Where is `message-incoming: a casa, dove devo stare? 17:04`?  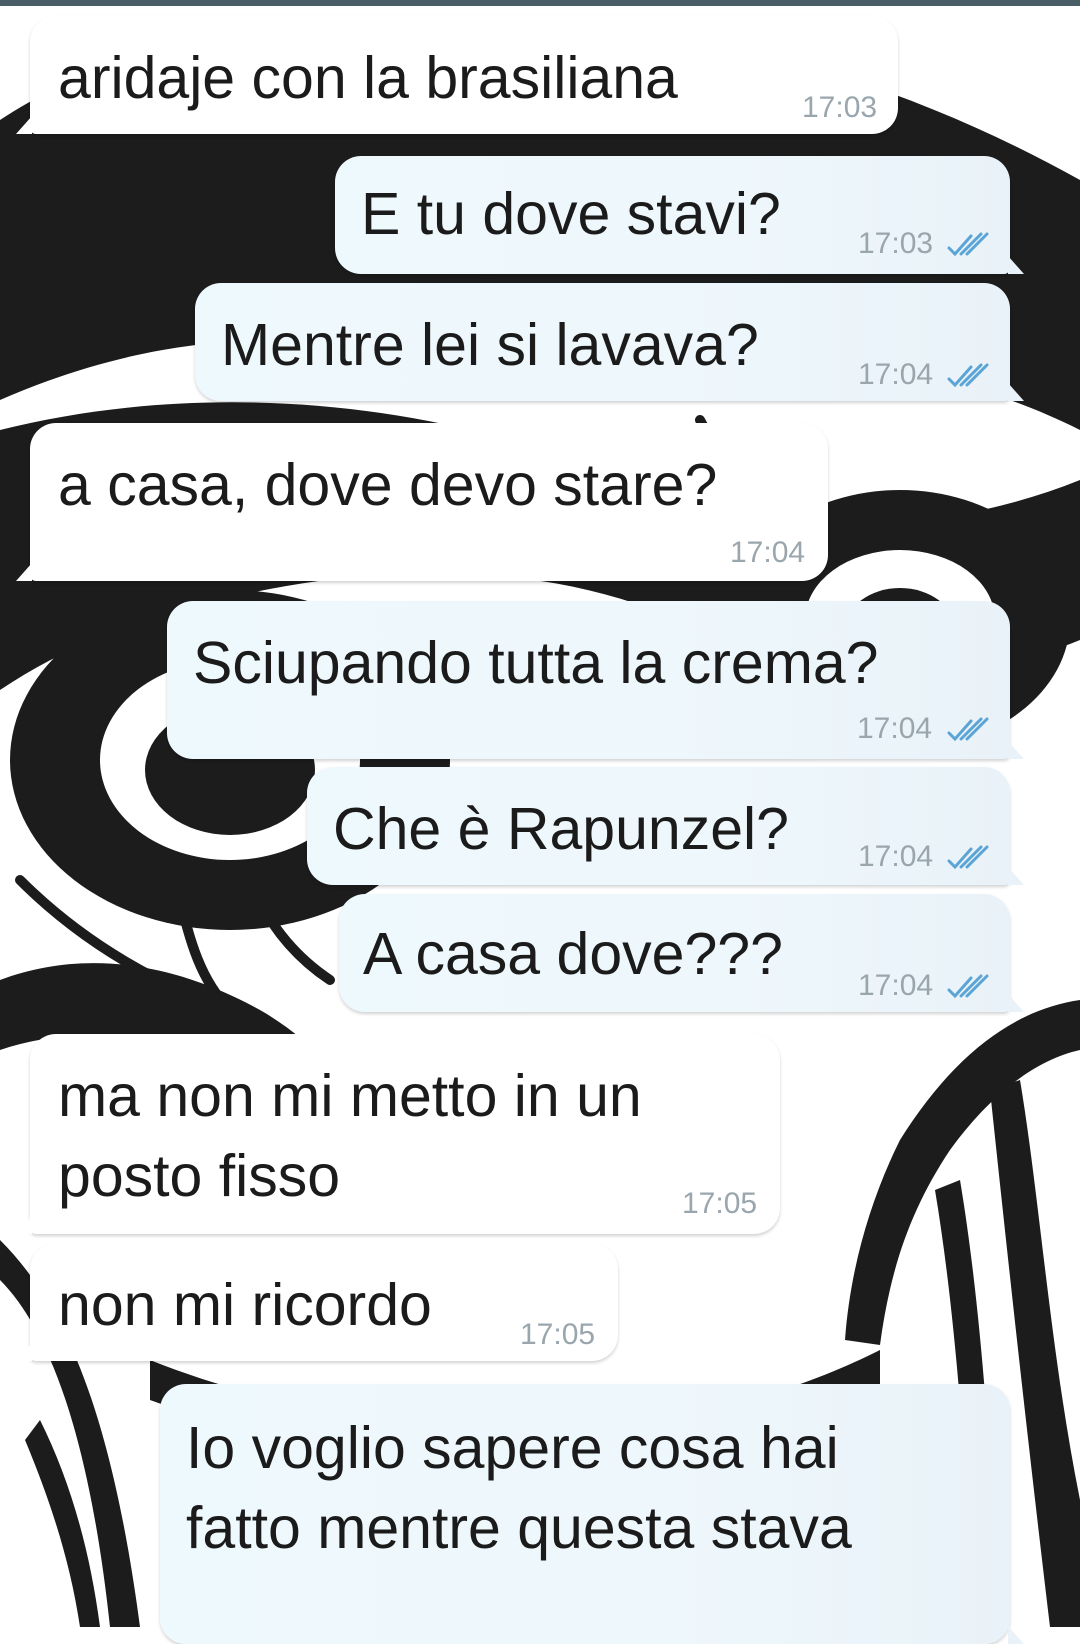 message-incoming: a casa, dove devo stare? 17:04 is located at coordinates (422, 502).